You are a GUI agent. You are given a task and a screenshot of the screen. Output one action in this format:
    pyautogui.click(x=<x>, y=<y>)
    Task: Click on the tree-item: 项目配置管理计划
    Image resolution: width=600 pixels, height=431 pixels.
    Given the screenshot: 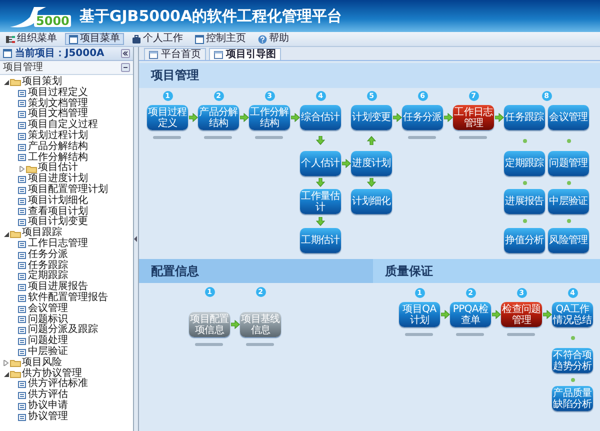 What is the action you would take?
    pyautogui.click(x=68, y=190)
    